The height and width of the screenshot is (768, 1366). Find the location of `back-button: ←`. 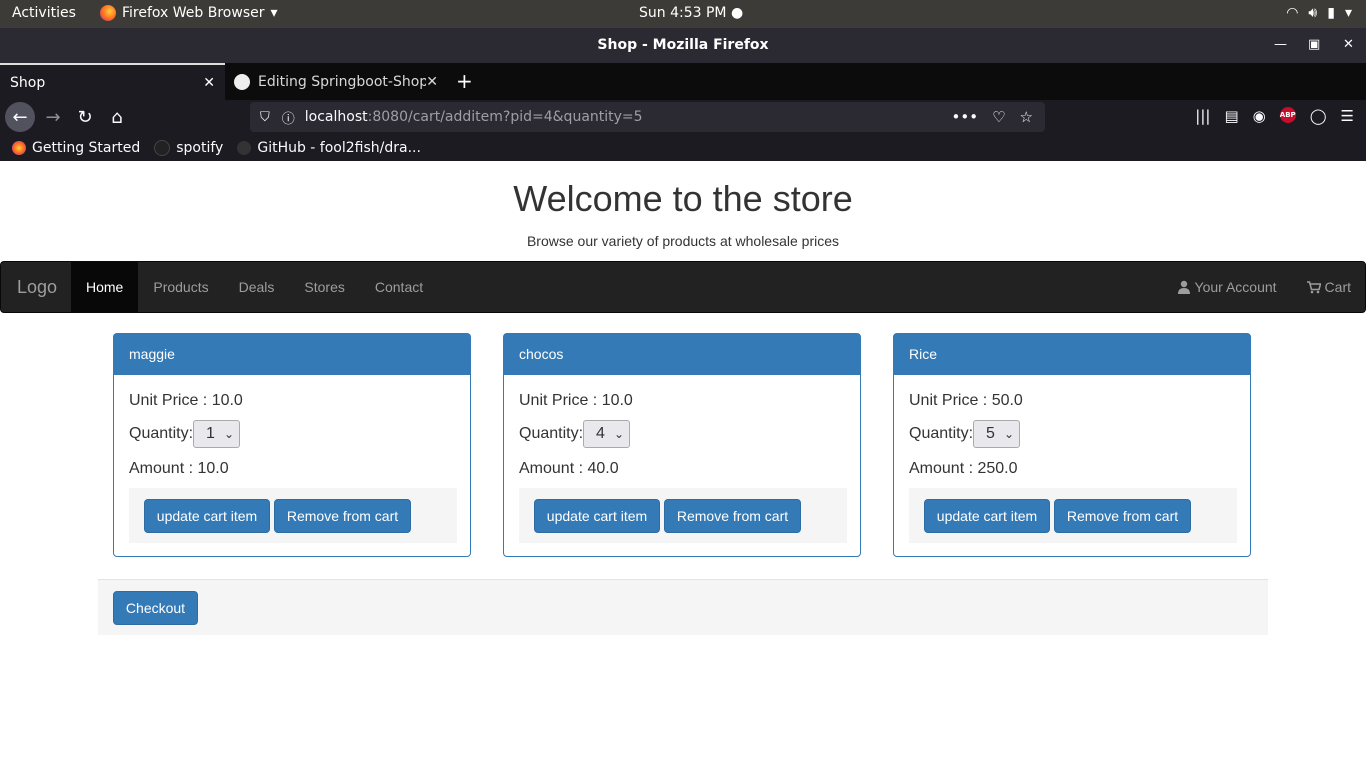

back-button: ← is located at coordinates (20, 117).